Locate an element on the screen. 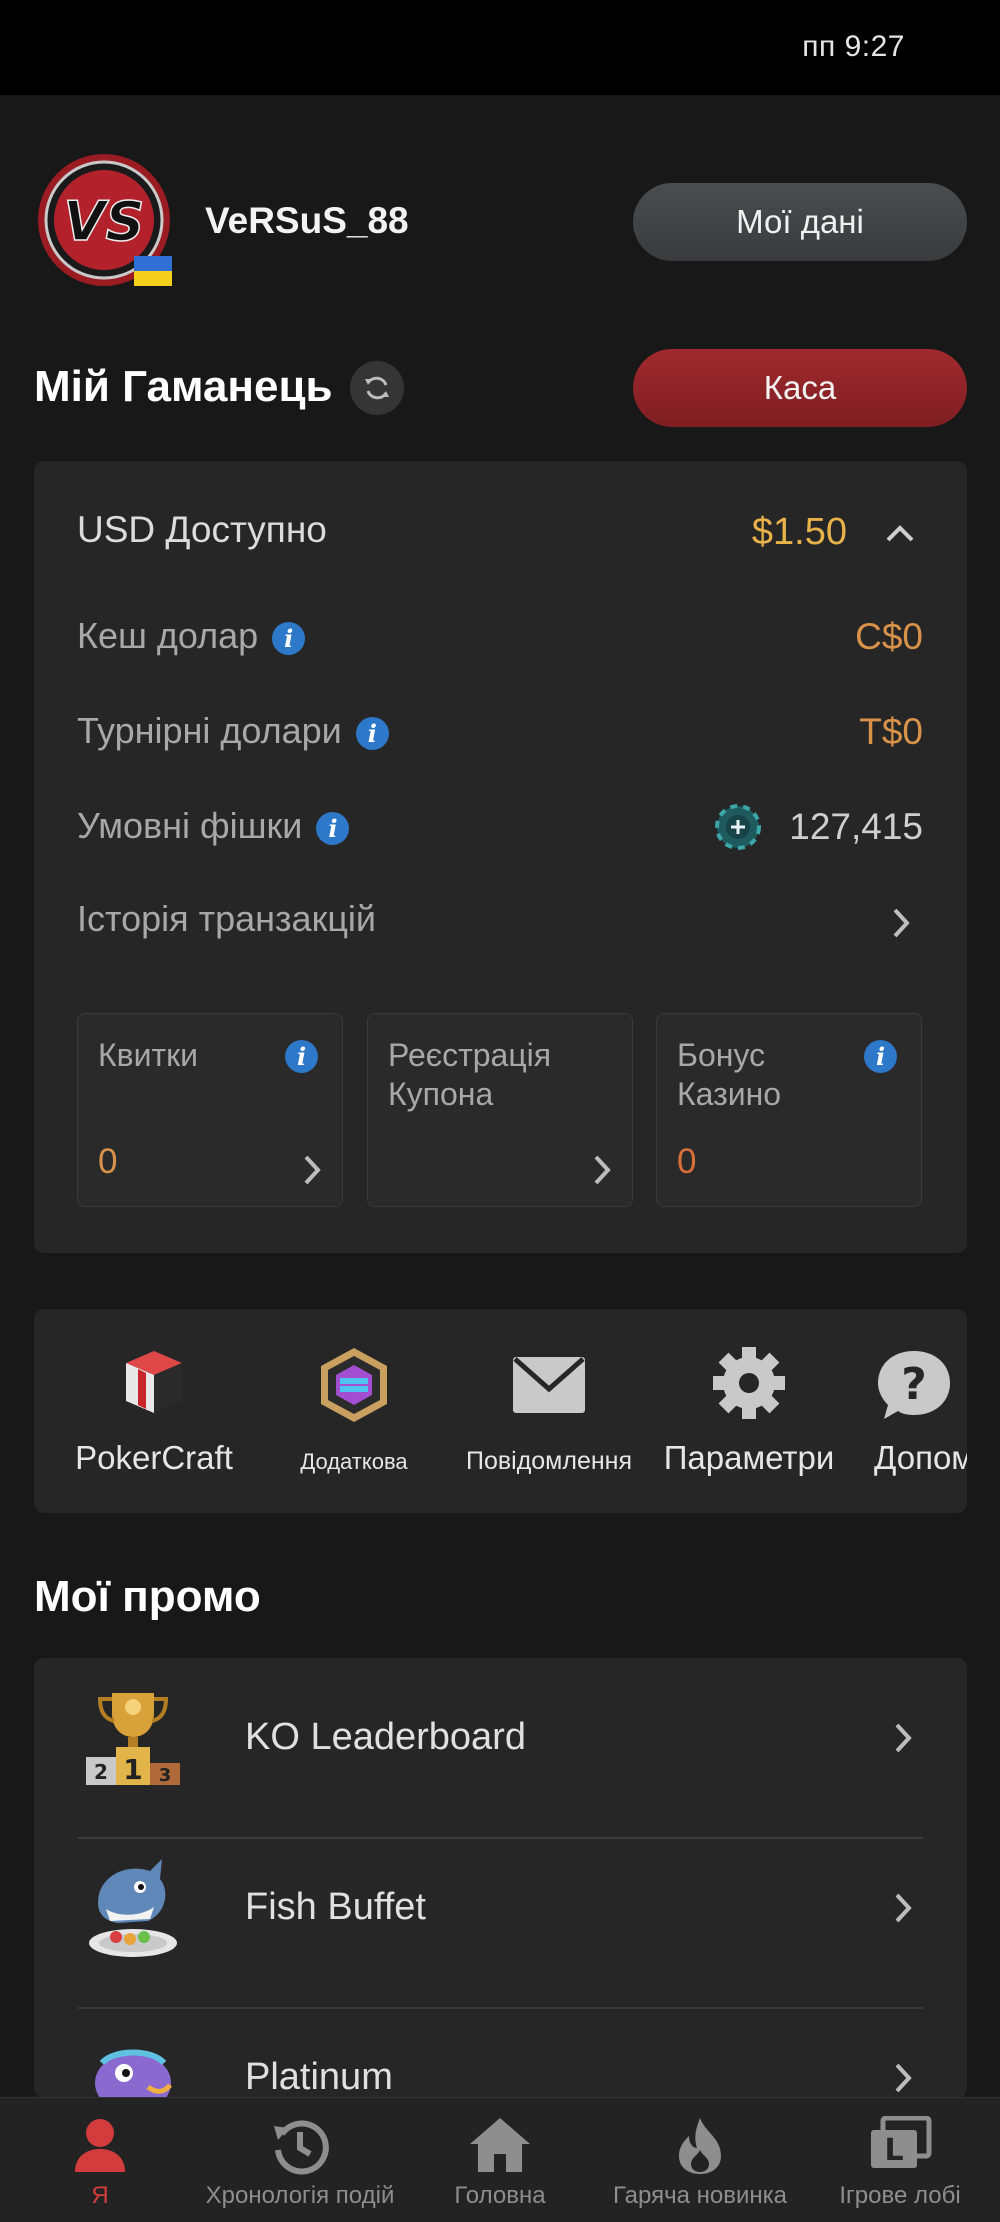 This screenshot has height=2222, width=1000. shark-icon is located at coordinates (133, 1908).